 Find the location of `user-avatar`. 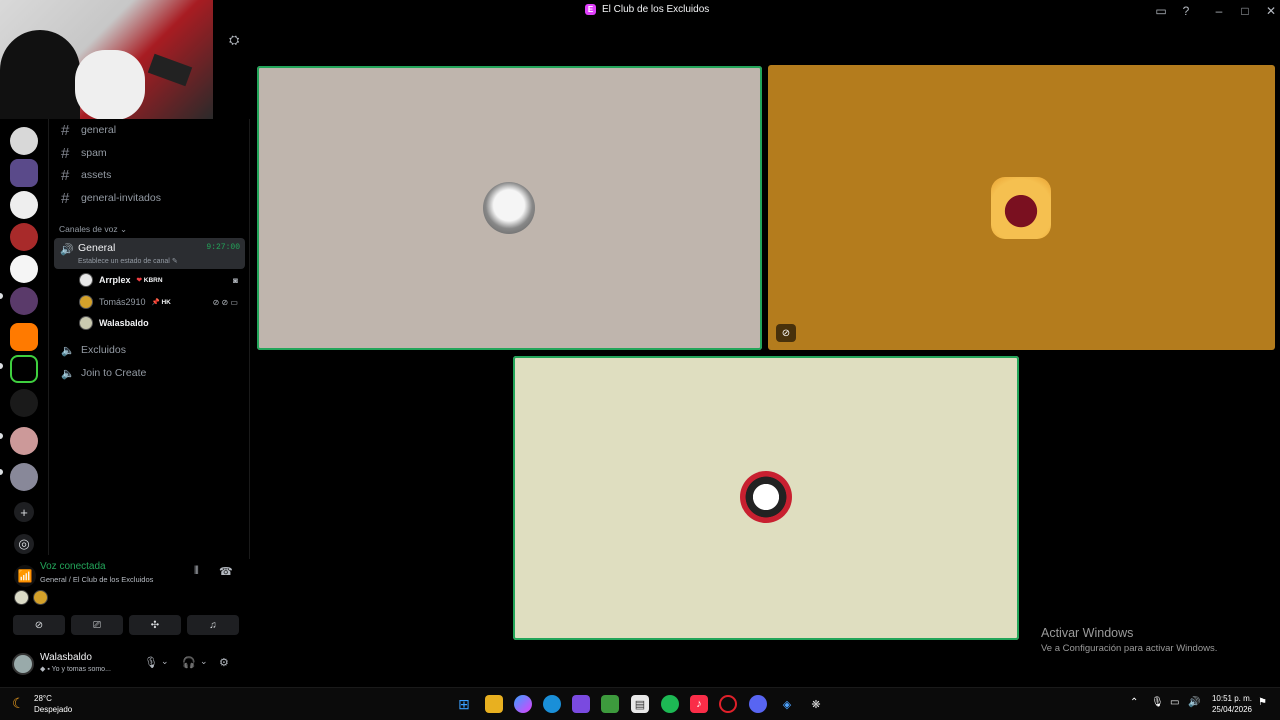

user-avatar is located at coordinates (23, 664).